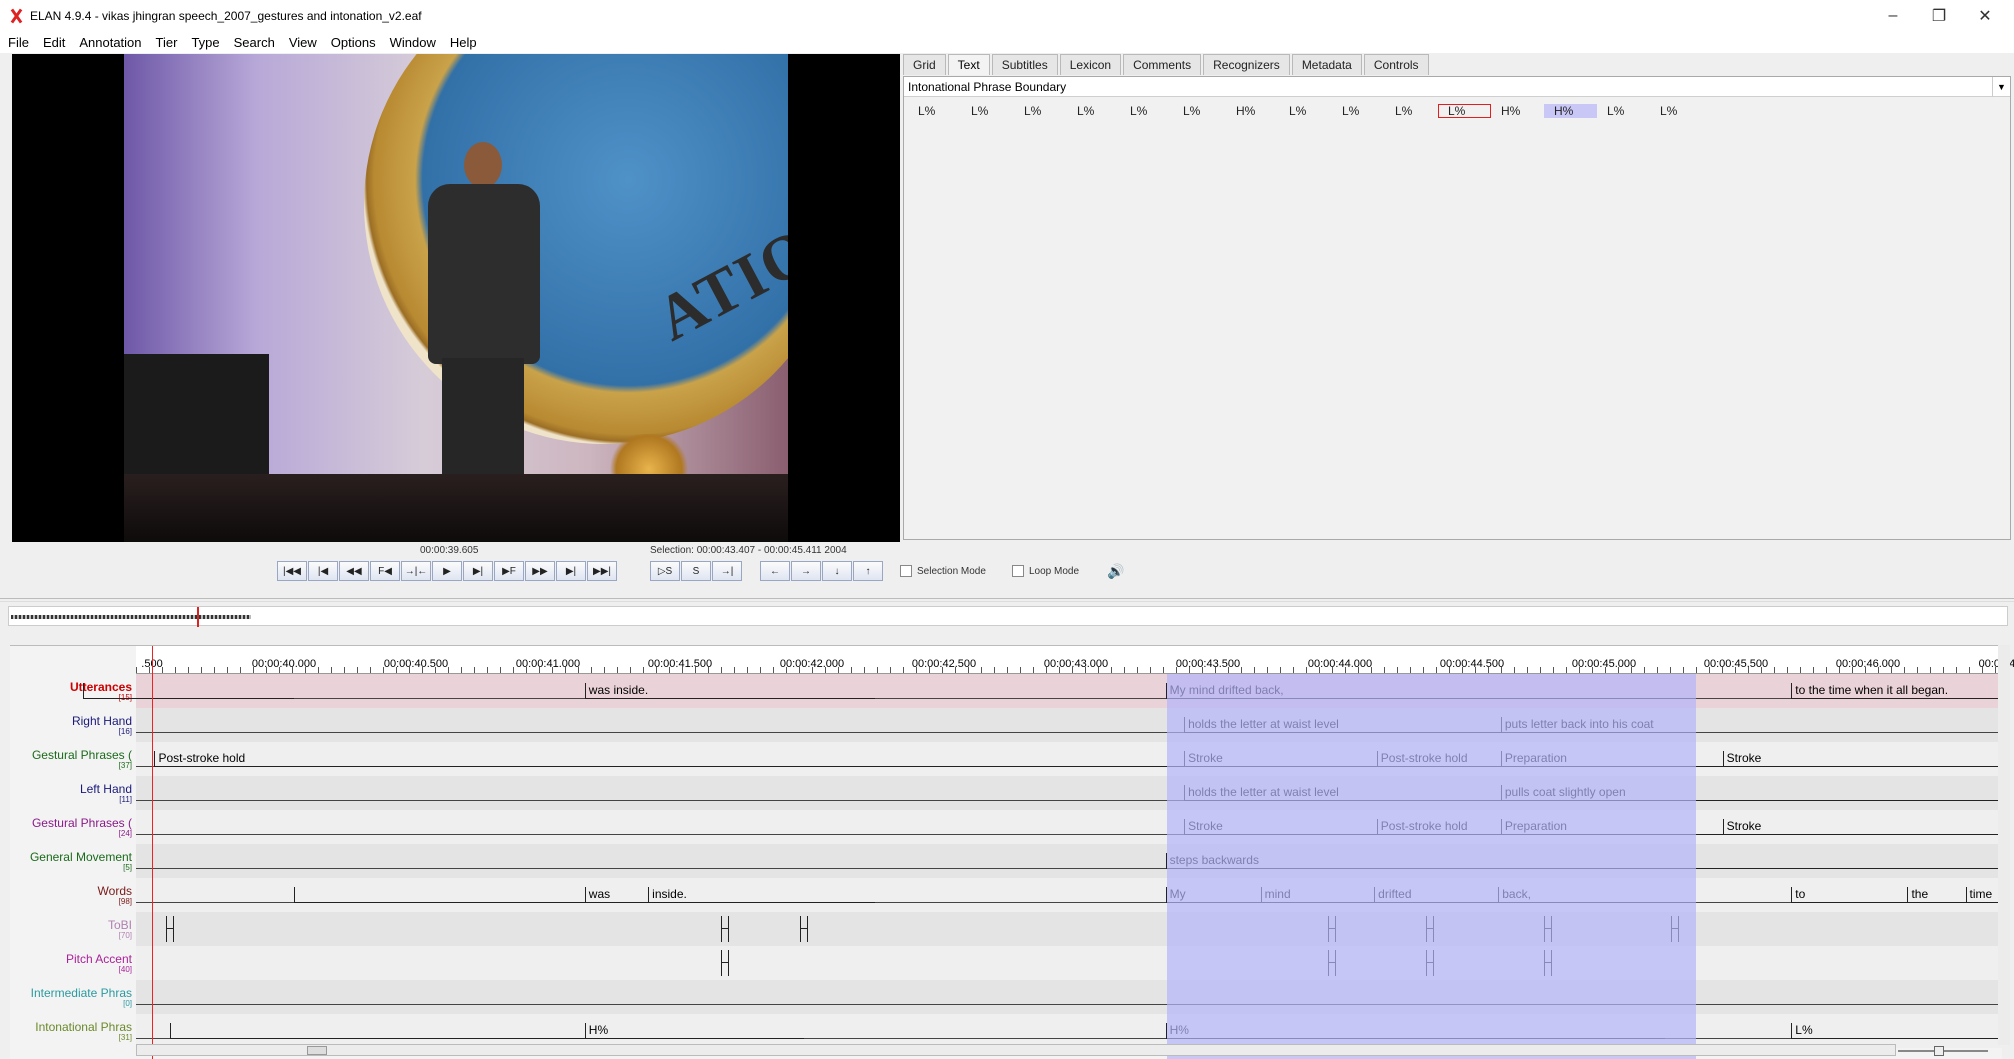  What do you see at coordinates (1073, 827) in the screenshot?
I see `tier-track-gestural-phrases-left: StrokePost-stroke holdPreparationStroke` at bounding box center [1073, 827].